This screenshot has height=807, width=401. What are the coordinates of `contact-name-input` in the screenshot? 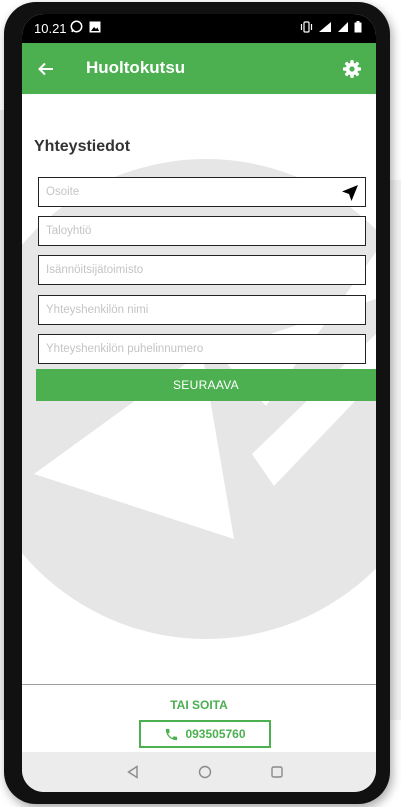 It's located at (202, 310).